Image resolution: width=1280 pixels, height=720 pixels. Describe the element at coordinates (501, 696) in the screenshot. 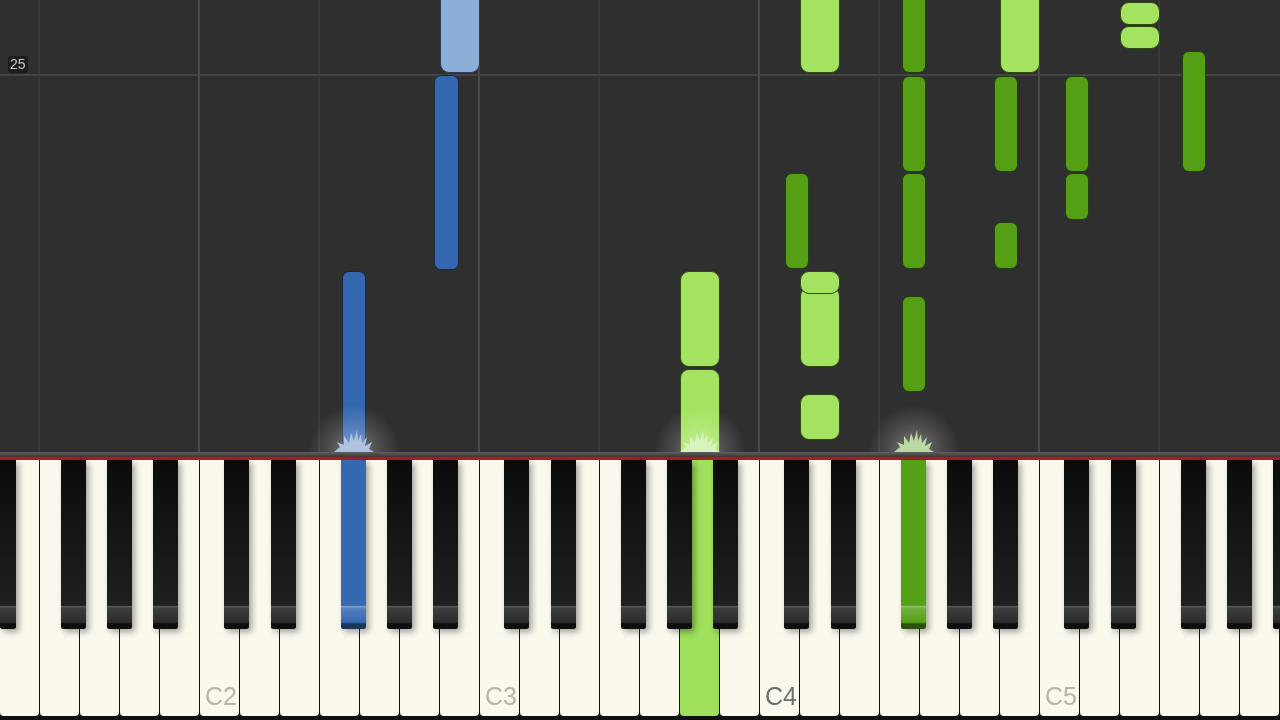

I see `octave-label: C3` at that location.